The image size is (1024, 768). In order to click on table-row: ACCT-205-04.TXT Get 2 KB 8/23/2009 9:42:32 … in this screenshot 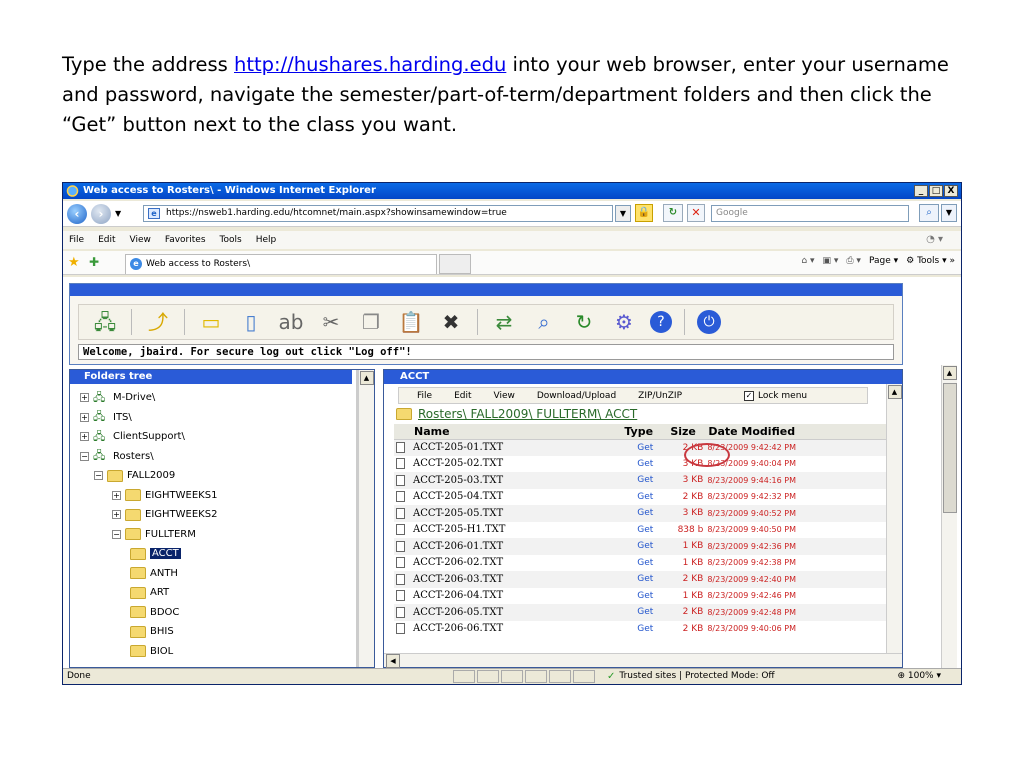, I will do `click(642, 497)`.